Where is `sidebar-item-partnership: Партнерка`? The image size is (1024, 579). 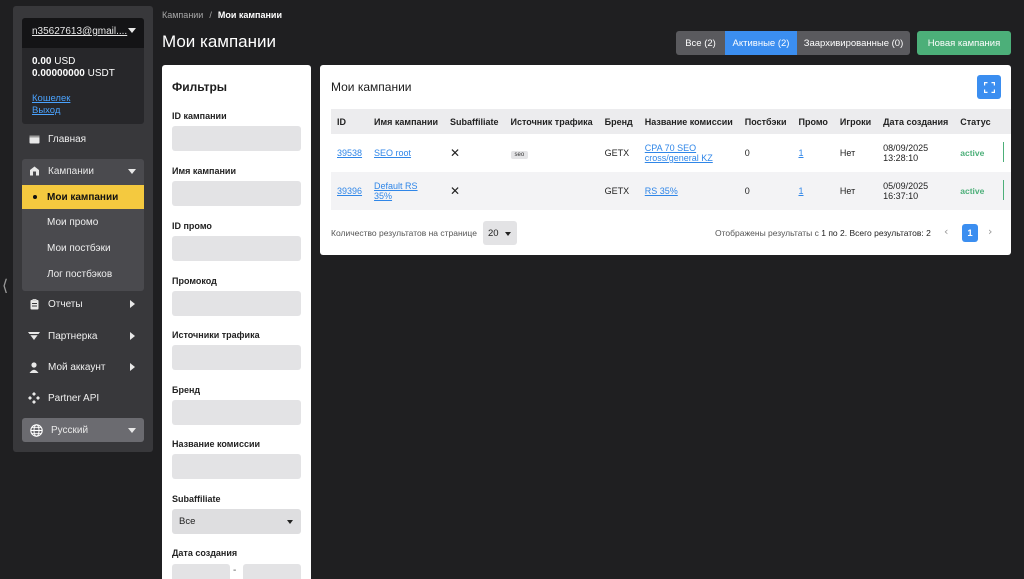 sidebar-item-partnership: Партнерка is located at coordinates (83, 336).